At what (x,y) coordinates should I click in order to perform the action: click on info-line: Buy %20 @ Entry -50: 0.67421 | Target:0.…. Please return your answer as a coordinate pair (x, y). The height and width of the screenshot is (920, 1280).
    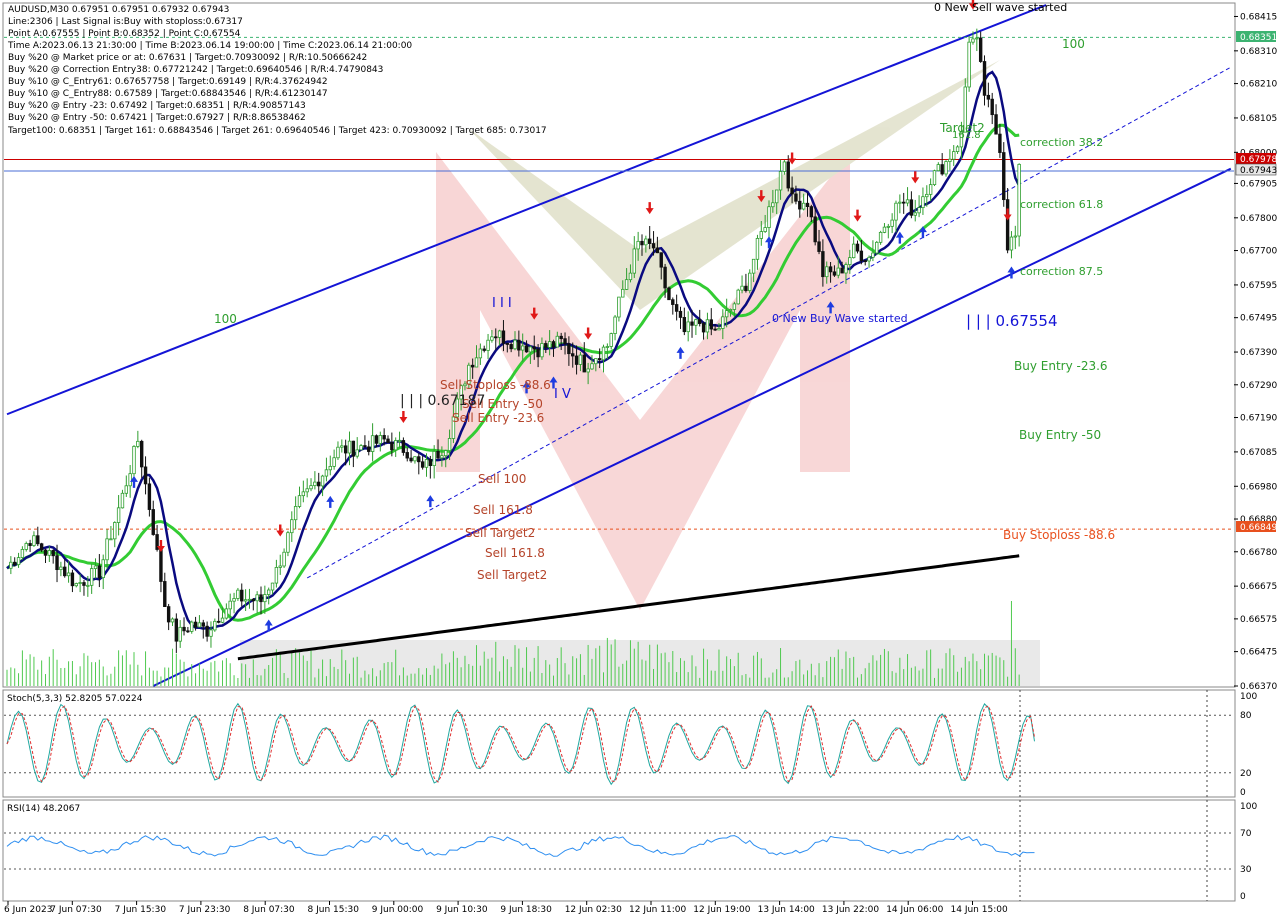
    Looking at the image, I should click on (157, 118).